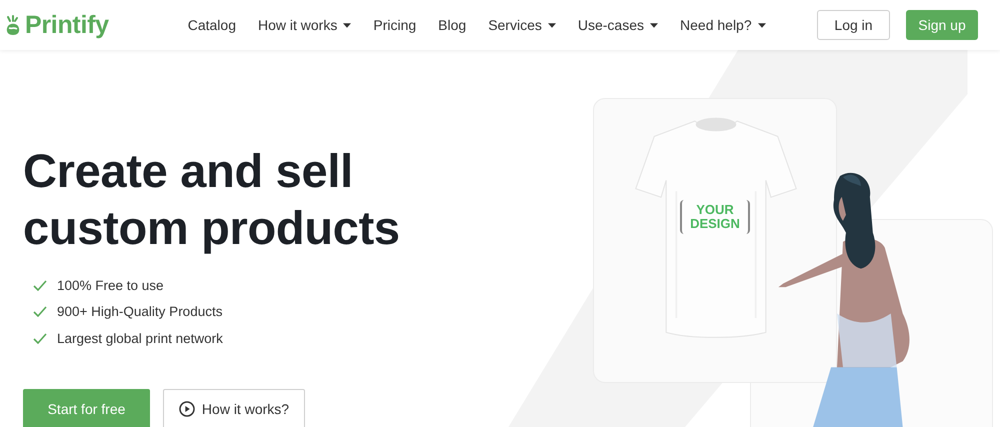  Describe the element at coordinates (853, 25) in the screenshot. I see `login-button: Log in` at that location.